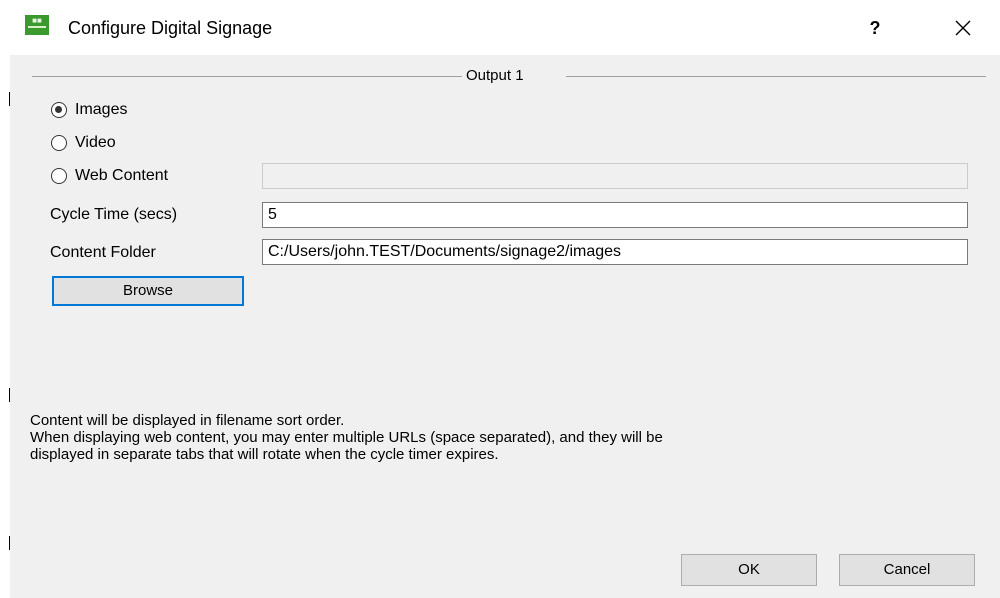  I want to click on radio-label: Web Content, so click(122, 175).